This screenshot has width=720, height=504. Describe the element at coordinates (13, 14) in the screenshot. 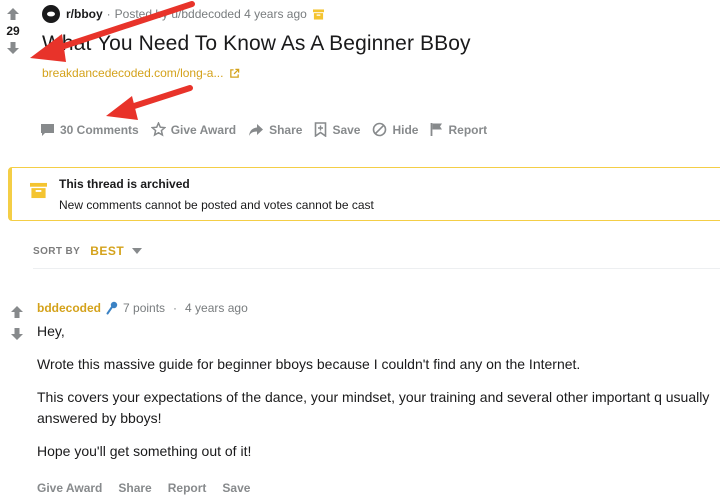

I see `upvote-arrow-icon` at that location.